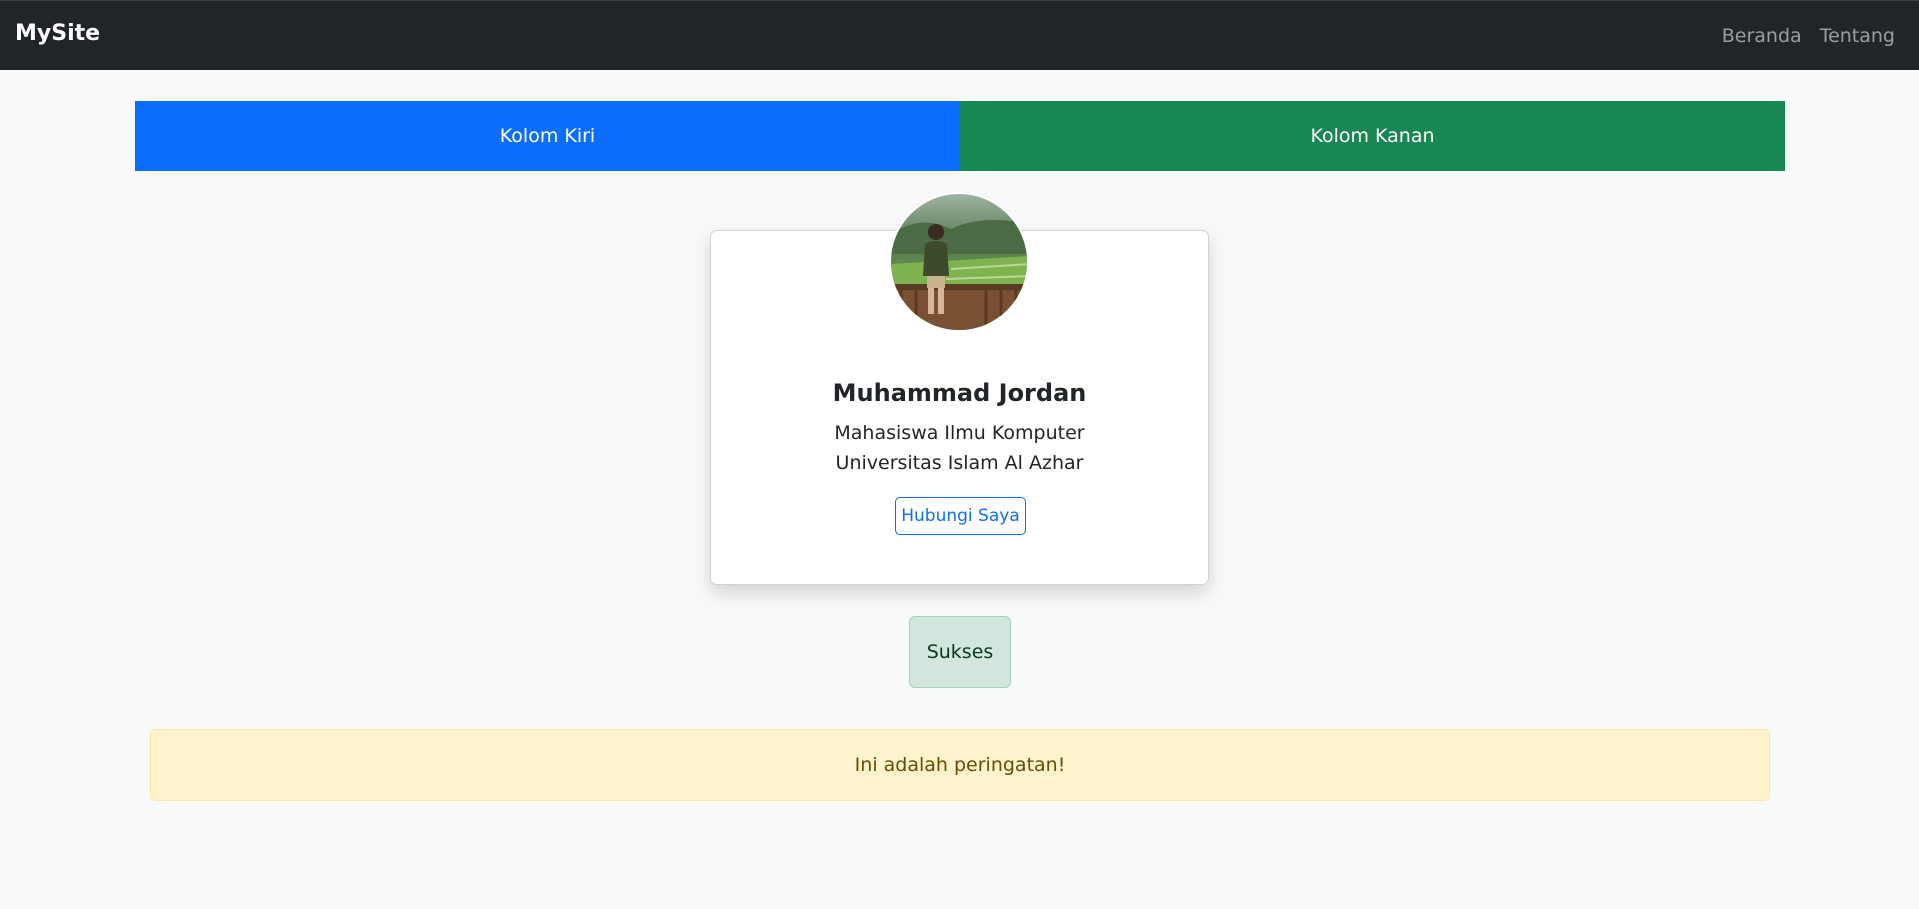 The image size is (1919, 909). I want to click on profile-university: Universitas Islam Al Azhar, so click(959, 463).